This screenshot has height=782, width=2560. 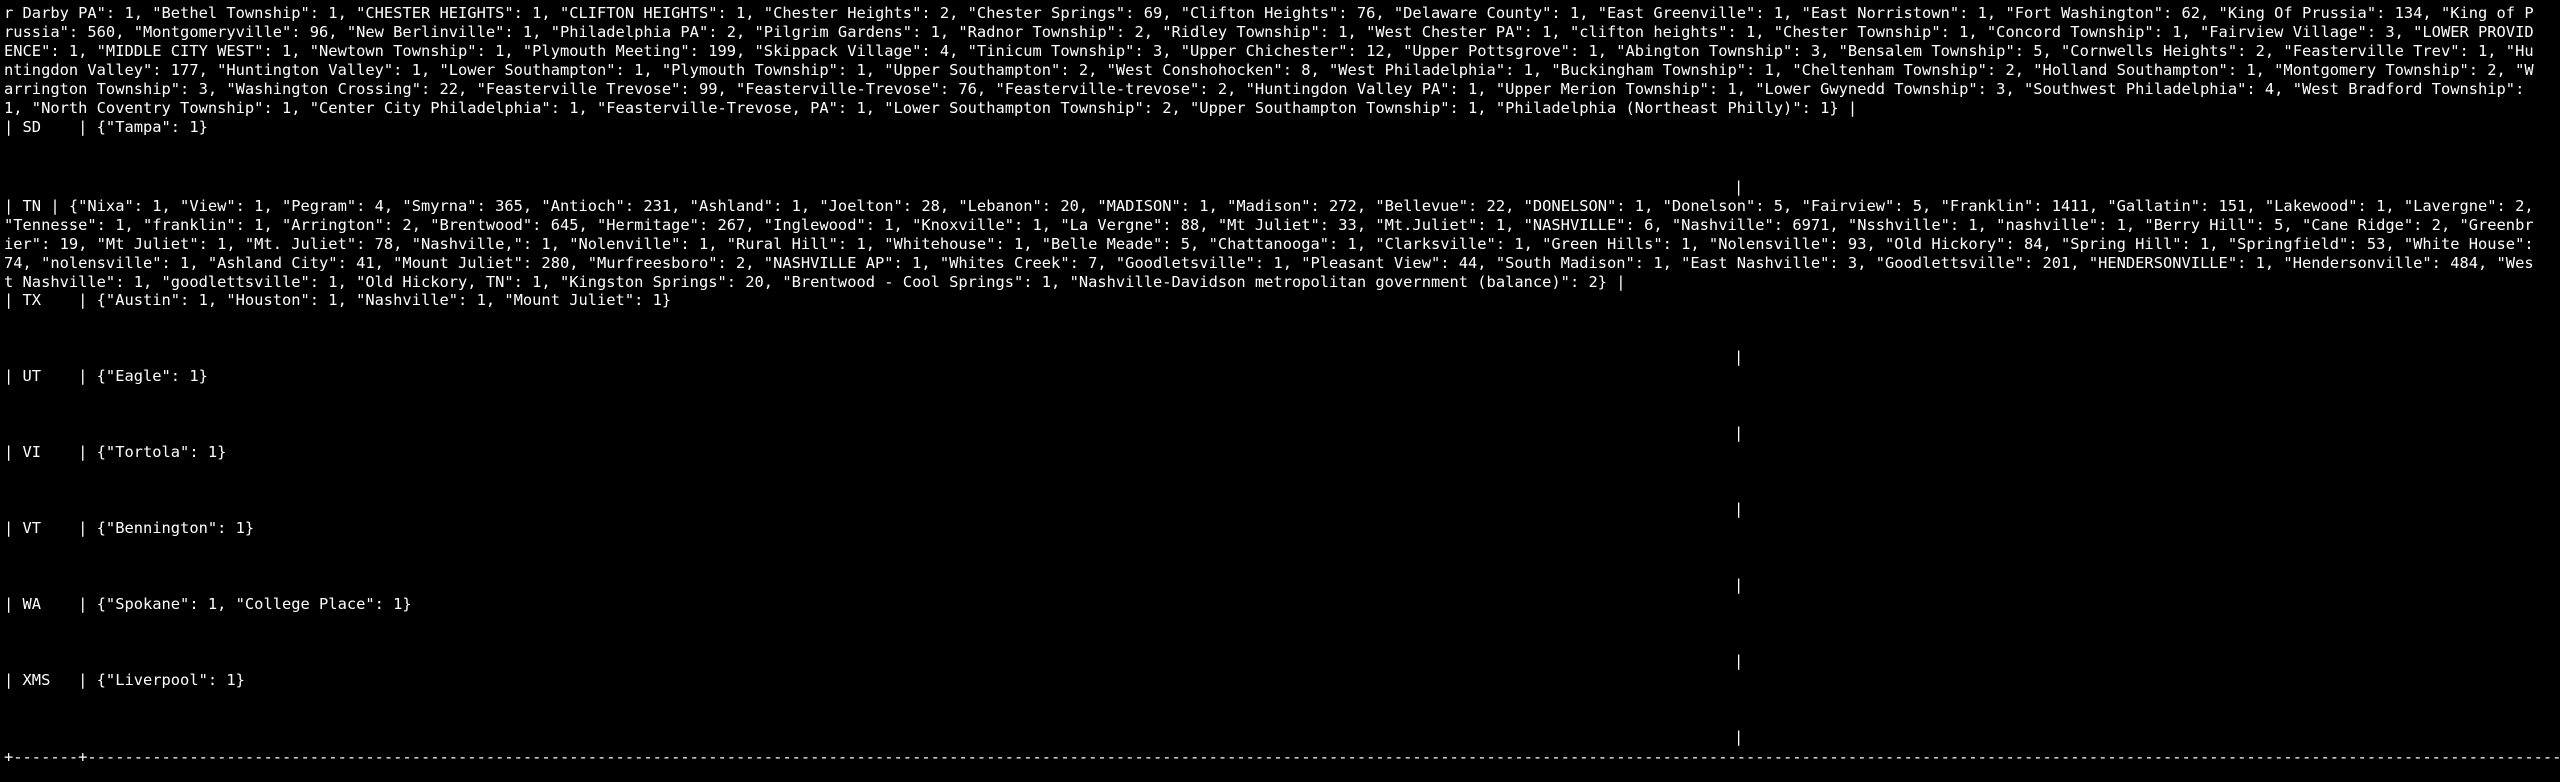 I want to click on table-row-vi-end-pipe: |, so click(x=1739, y=509).